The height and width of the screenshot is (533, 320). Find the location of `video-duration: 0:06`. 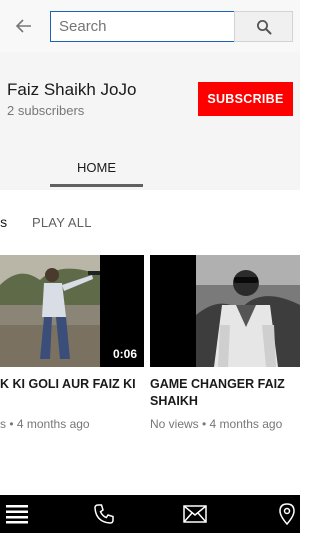

video-duration: 0:06 is located at coordinates (124, 354).